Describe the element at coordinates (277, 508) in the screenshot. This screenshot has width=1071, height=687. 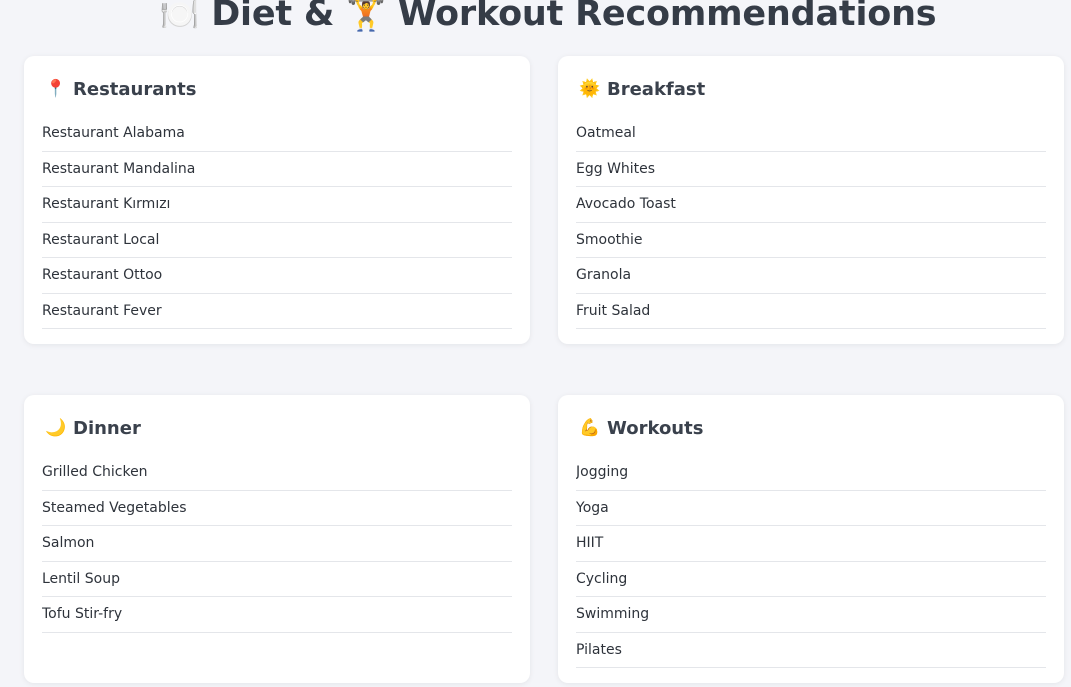
I see `dinner-list-item: Steamed Vegetables` at that location.